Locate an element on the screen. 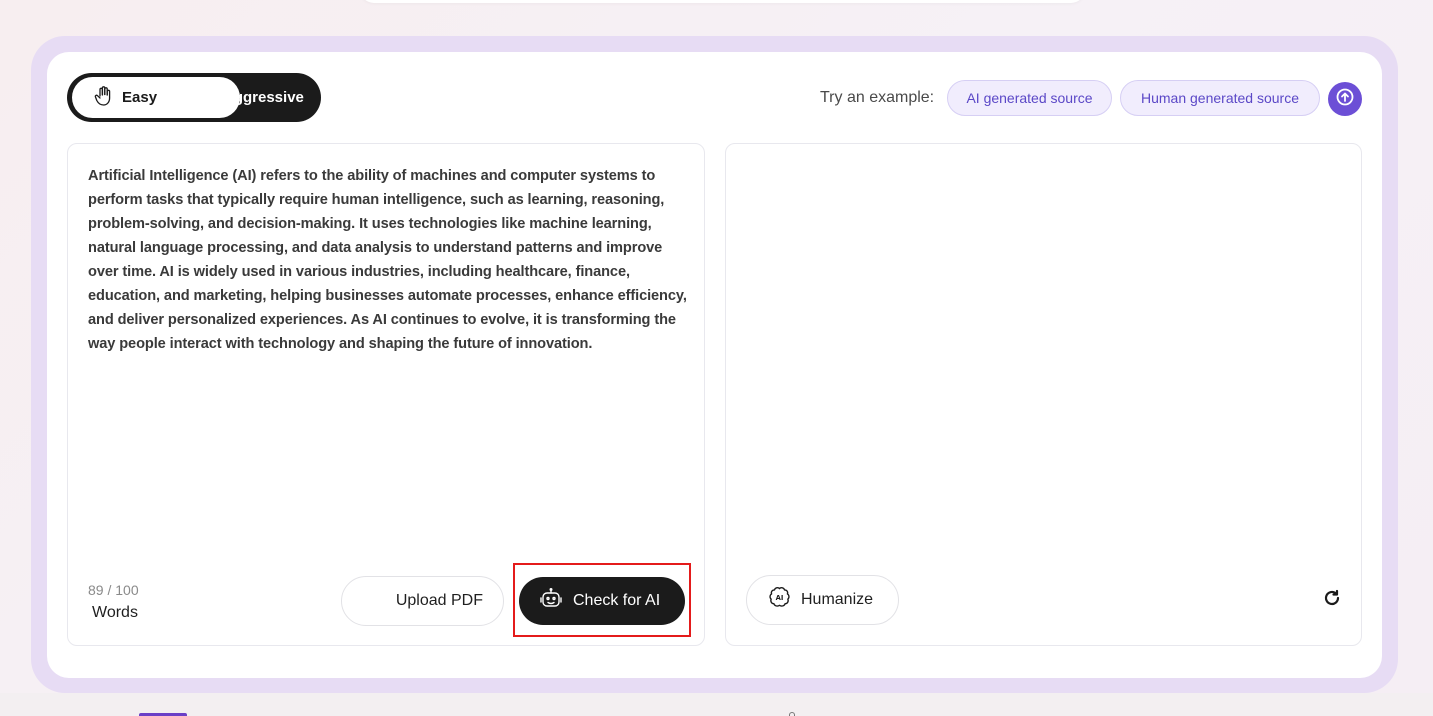 The width and height of the screenshot is (1433, 716). refresh-button is located at coordinates (1332, 600).